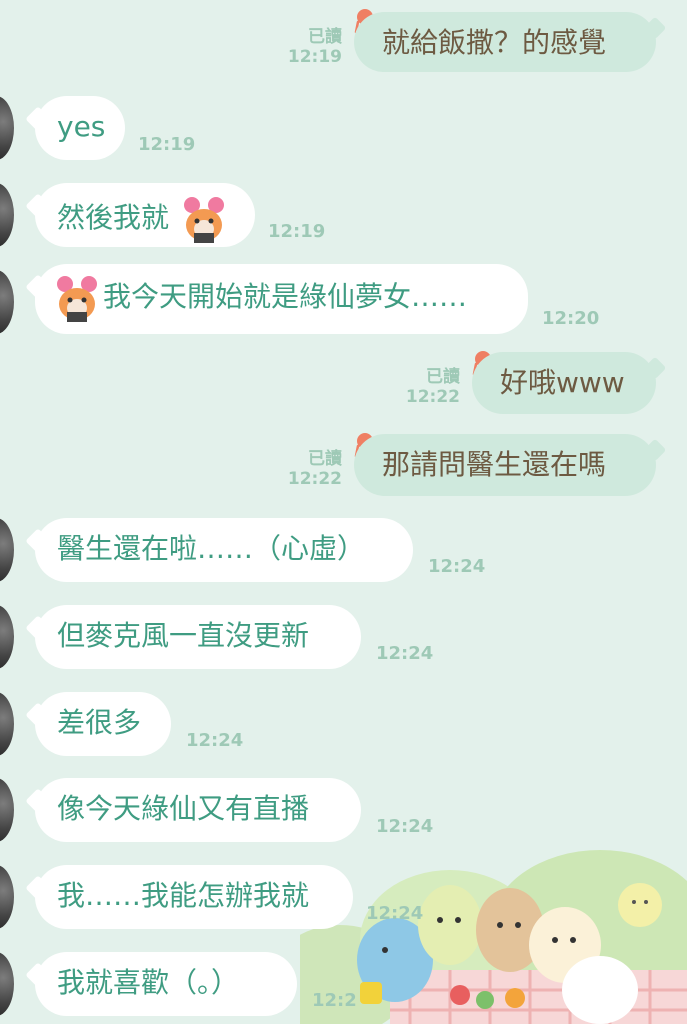 The width and height of the screenshot is (687, 1024). Describe the element at coordinates (113, 217) in the screenshot. I see `message-text: 然後我就` at that location.